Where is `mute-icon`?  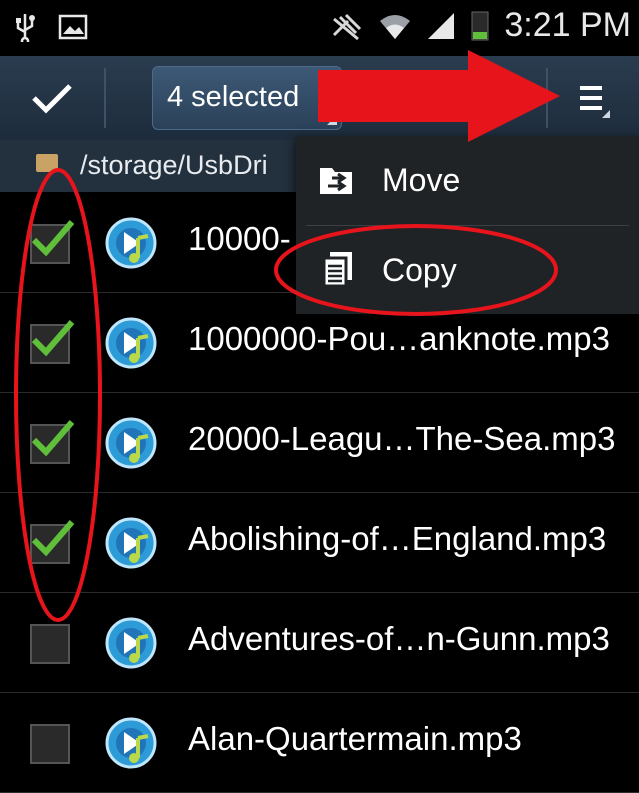 mute-icon is located at coordinates (347, 26).